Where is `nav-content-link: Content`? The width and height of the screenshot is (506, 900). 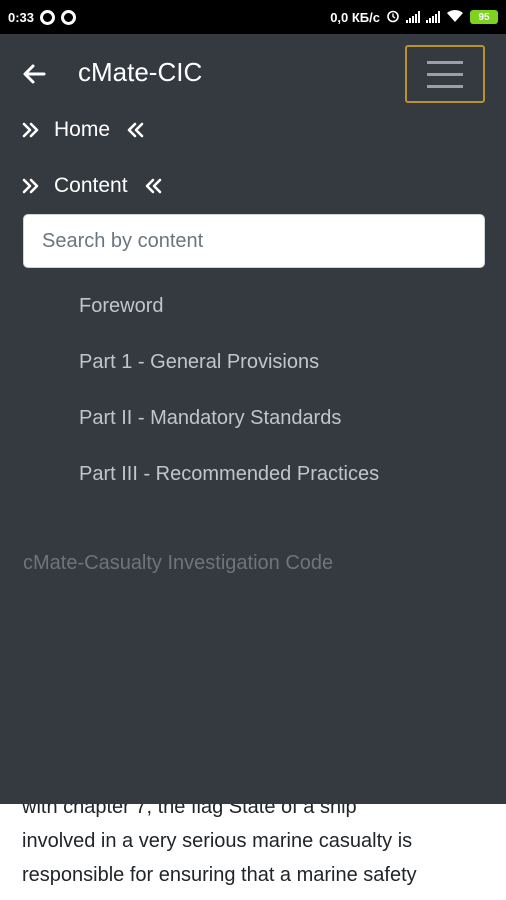
nav-content-link: Content is located at coordinates (92, 186).